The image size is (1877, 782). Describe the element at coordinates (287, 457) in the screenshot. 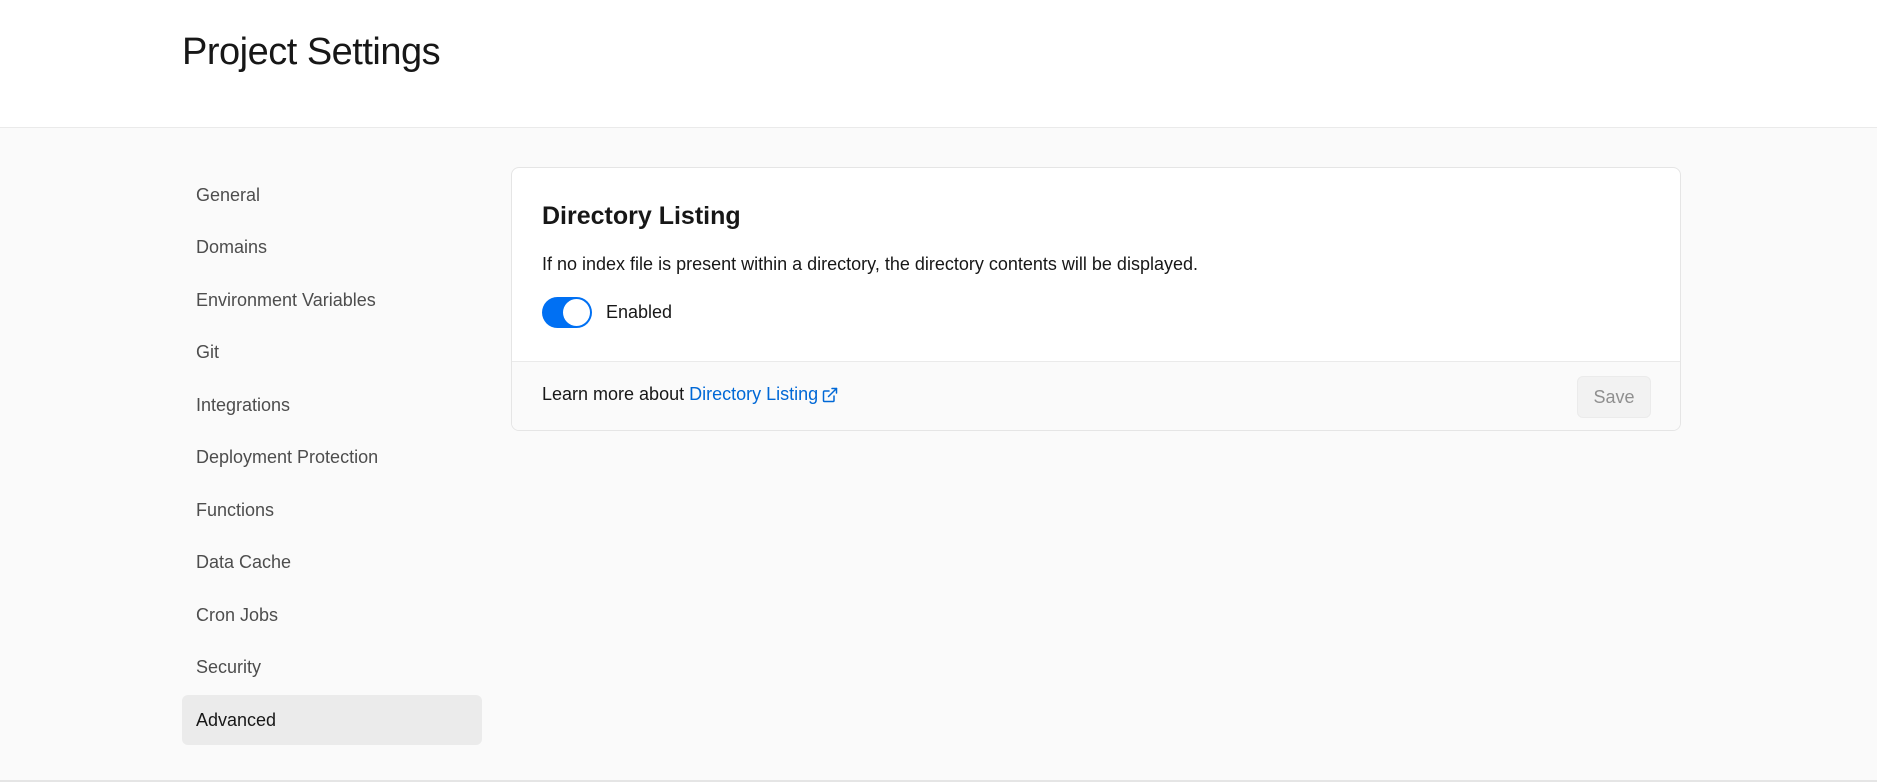

I see `sidebar-item-label: Deployment Protection` at that location.